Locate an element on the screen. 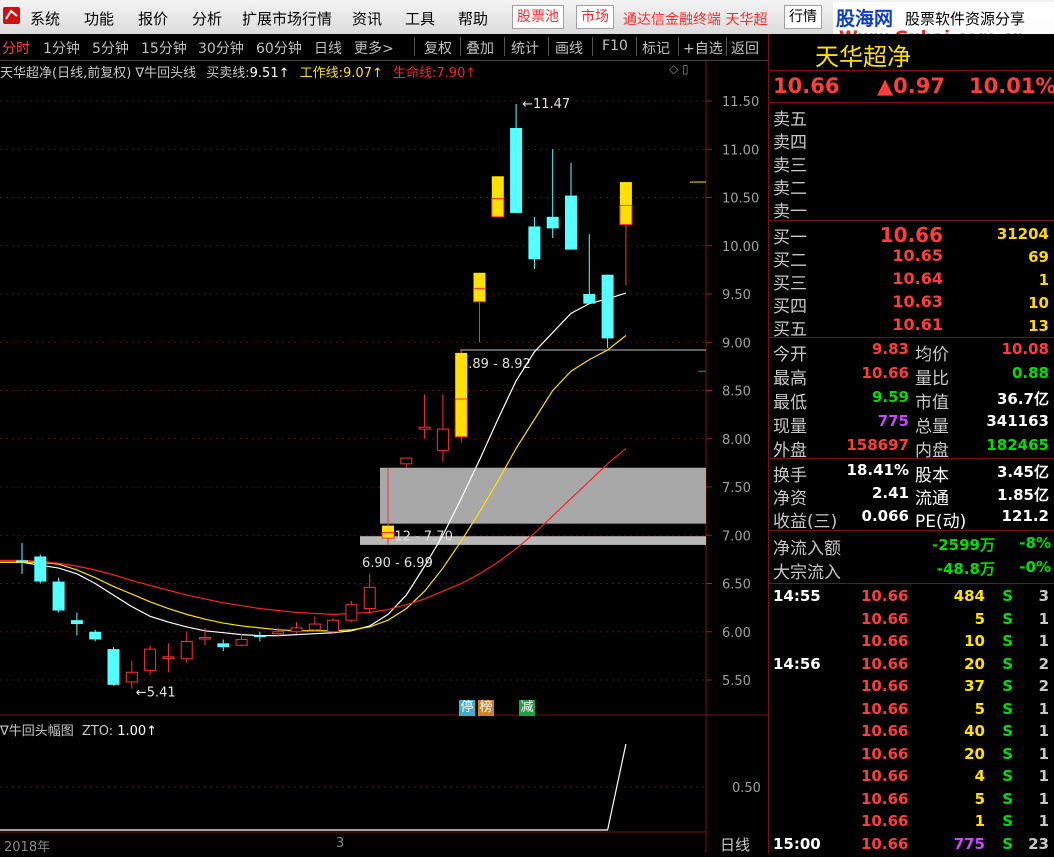 The width and height of the screenshot is (1054, 857). tick-row: 10.66 20 S 1 is located at coordinates (911, 756).